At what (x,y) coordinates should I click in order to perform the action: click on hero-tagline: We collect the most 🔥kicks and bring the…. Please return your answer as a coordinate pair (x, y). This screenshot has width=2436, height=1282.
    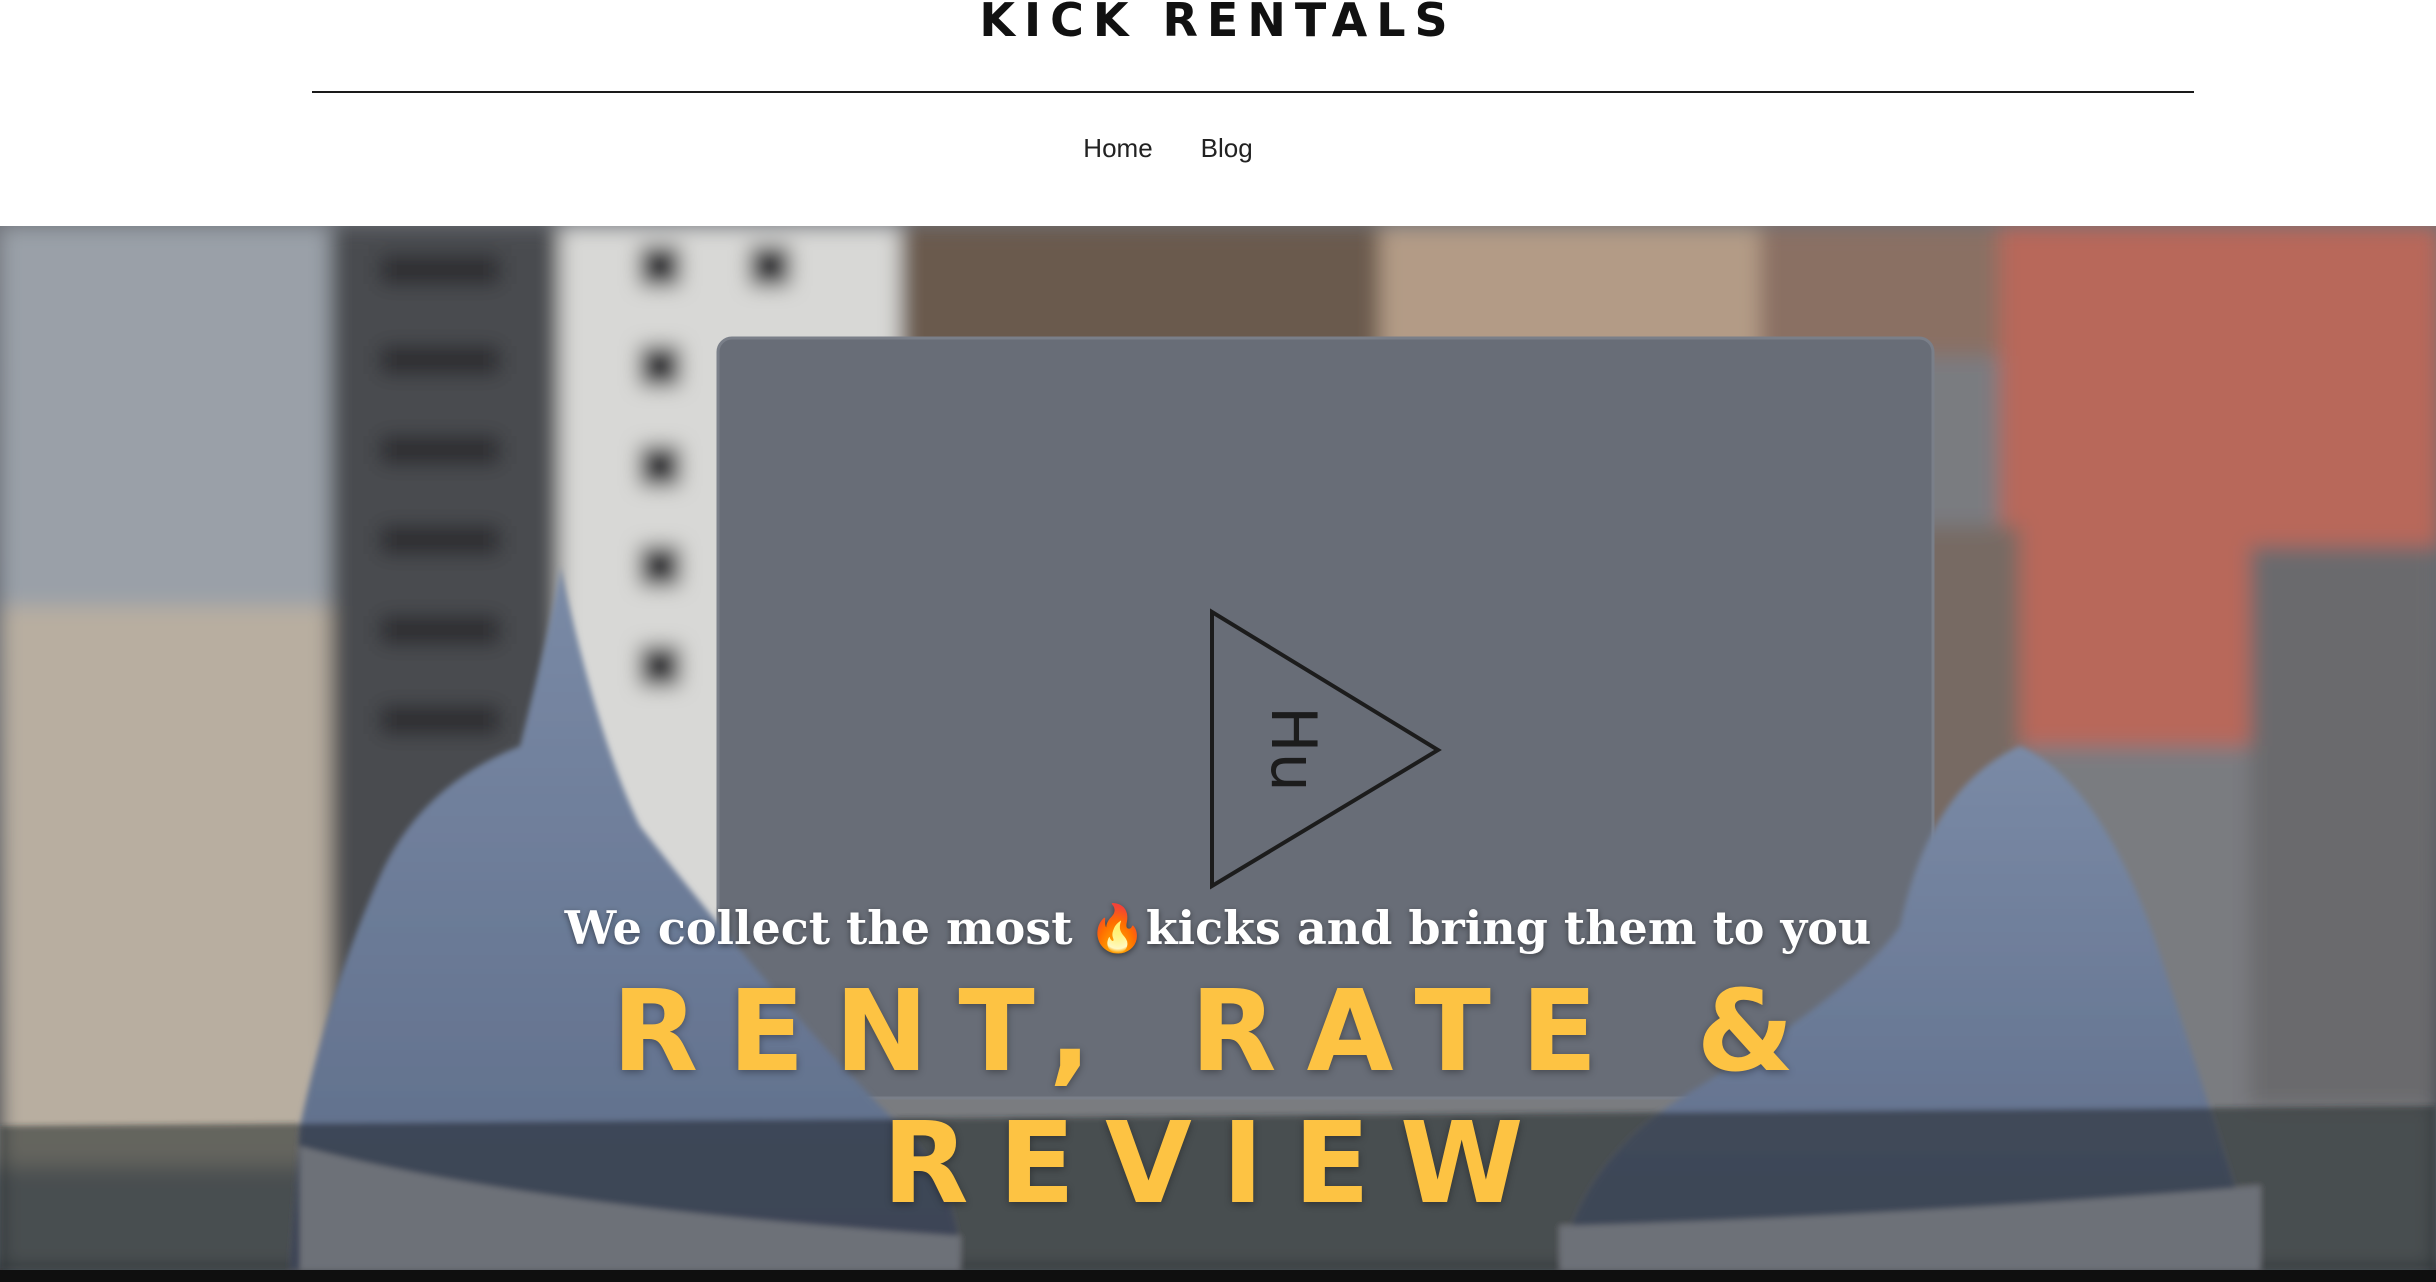
    Looking at the image, I should click on (1218, 928).